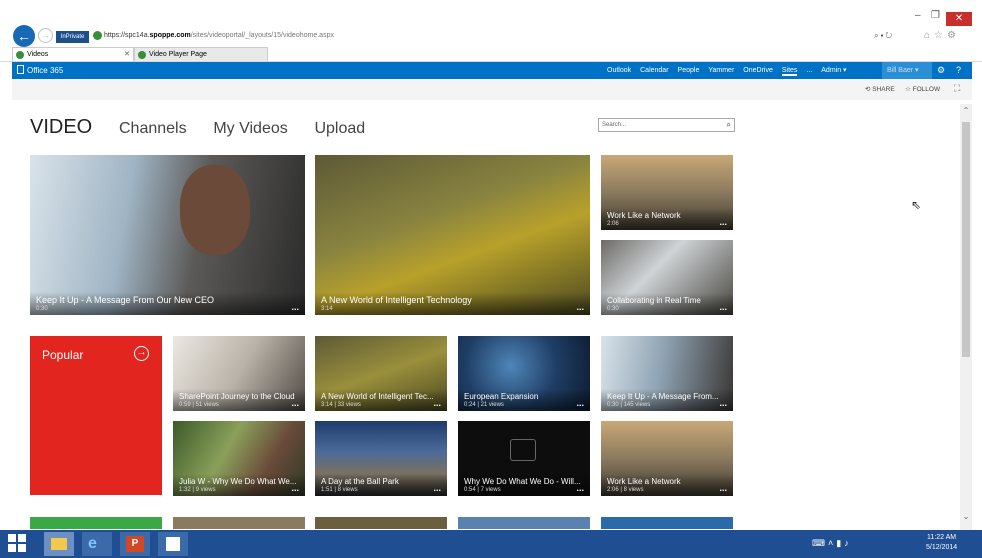  I want to click on restore-icon: ❐, so click(935, 15).